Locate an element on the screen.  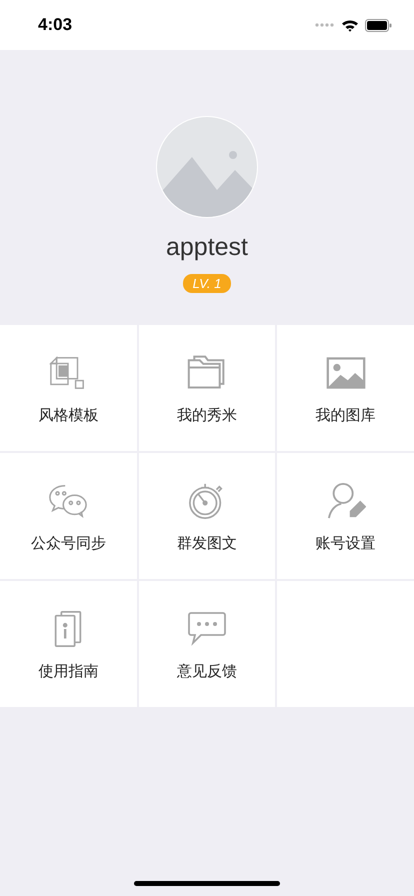
menu-tile: 群发图文 is located at coordinates (207, 516).